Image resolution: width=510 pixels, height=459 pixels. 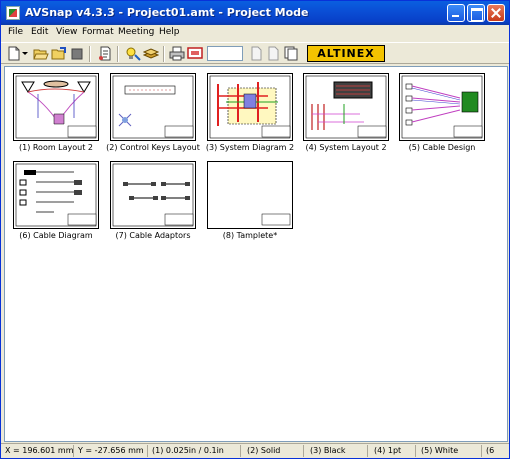 I want to click on status-extra: (6, so click(x=490, y=450).